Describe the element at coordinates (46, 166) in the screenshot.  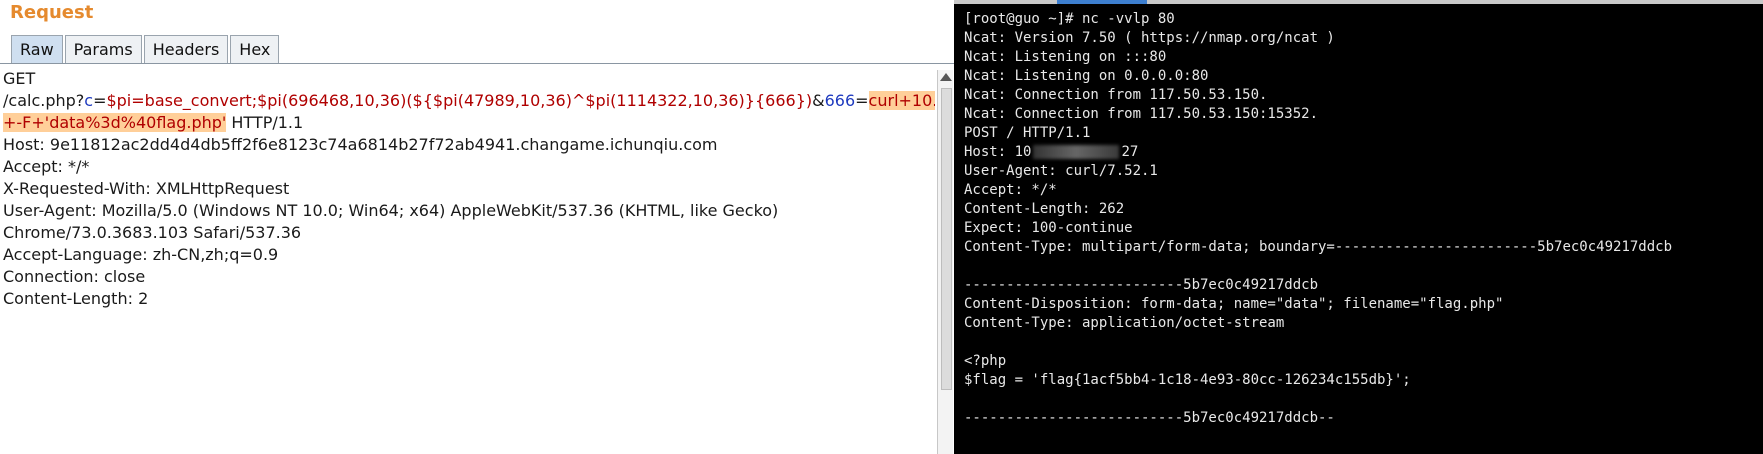
I see `header-accept: Accept: */*` at that location.